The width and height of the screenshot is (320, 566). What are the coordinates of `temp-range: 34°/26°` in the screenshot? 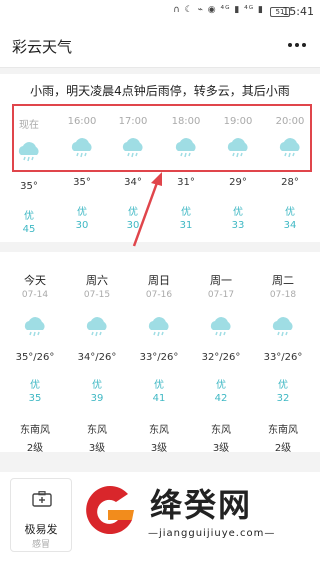 It's located at (97, 357).